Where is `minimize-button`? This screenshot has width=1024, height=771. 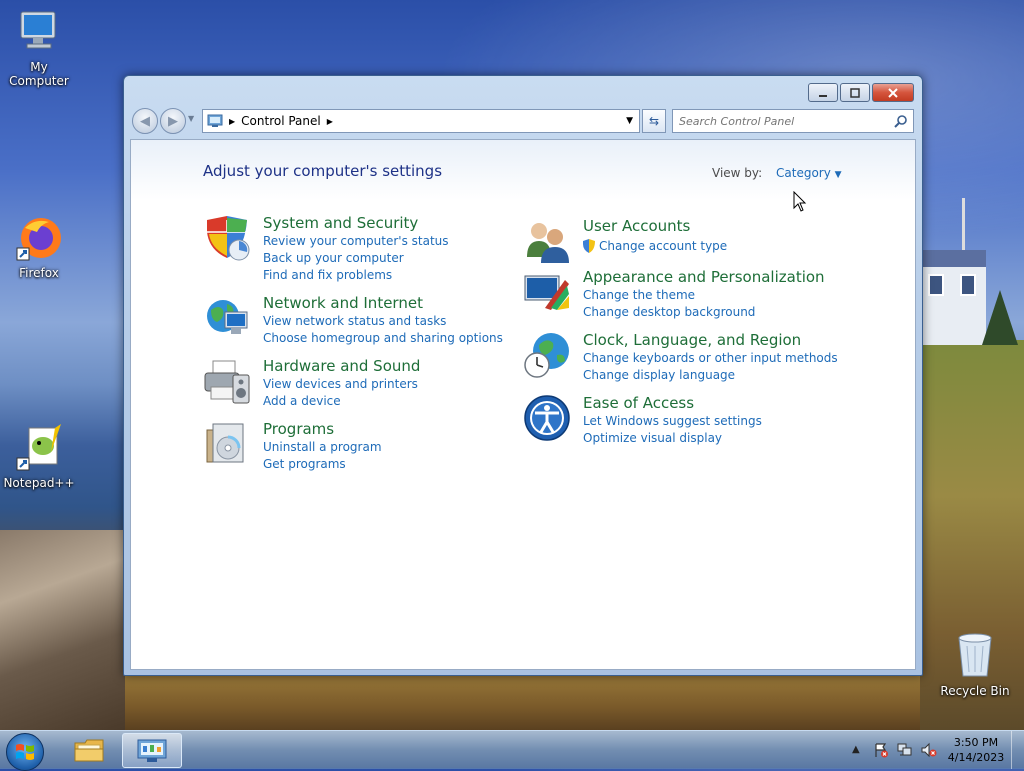
minimize-button is located at coordinates (823, 92).